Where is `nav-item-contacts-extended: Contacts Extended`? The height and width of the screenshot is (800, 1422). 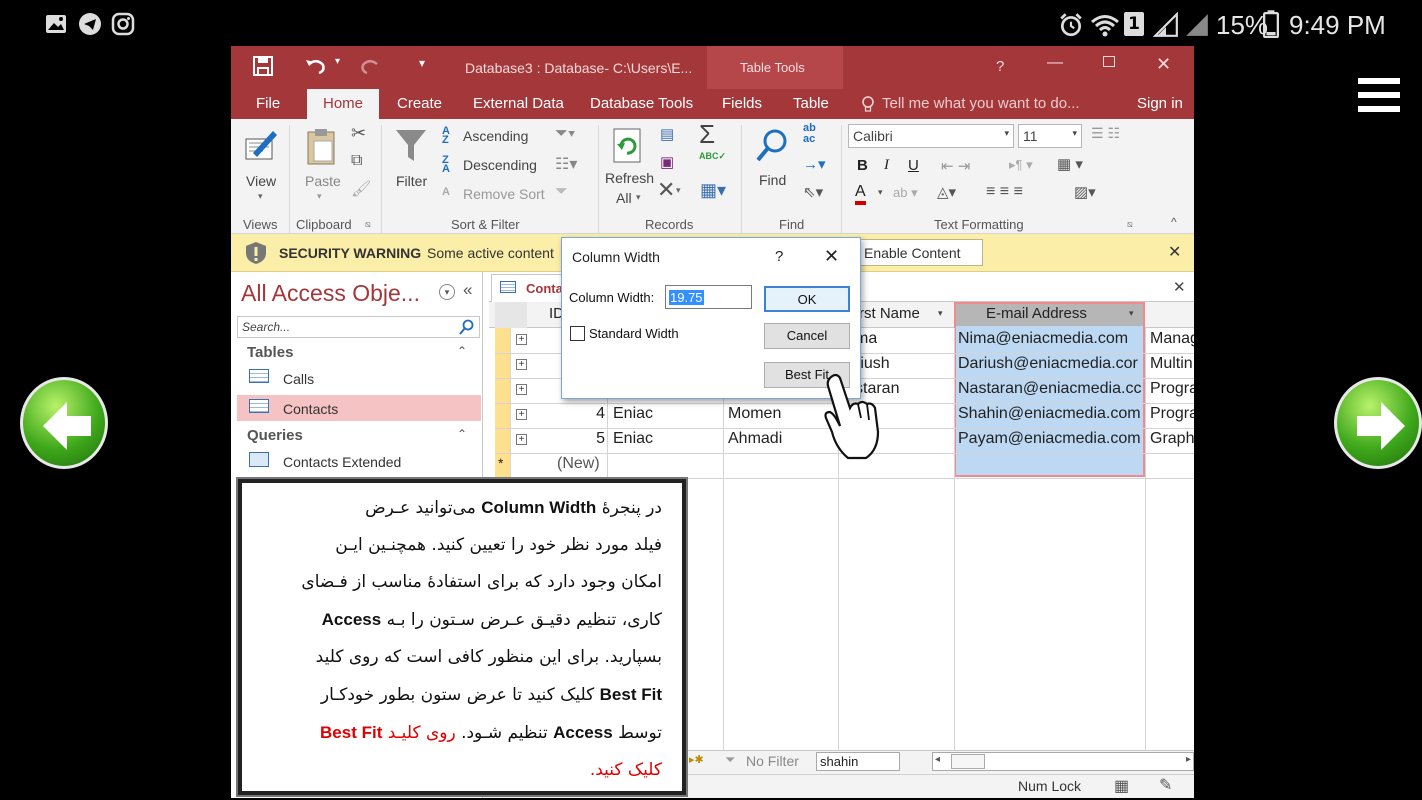
nav-item-contacts-extended: Contacts Extended is located at coordinates (342, 462).